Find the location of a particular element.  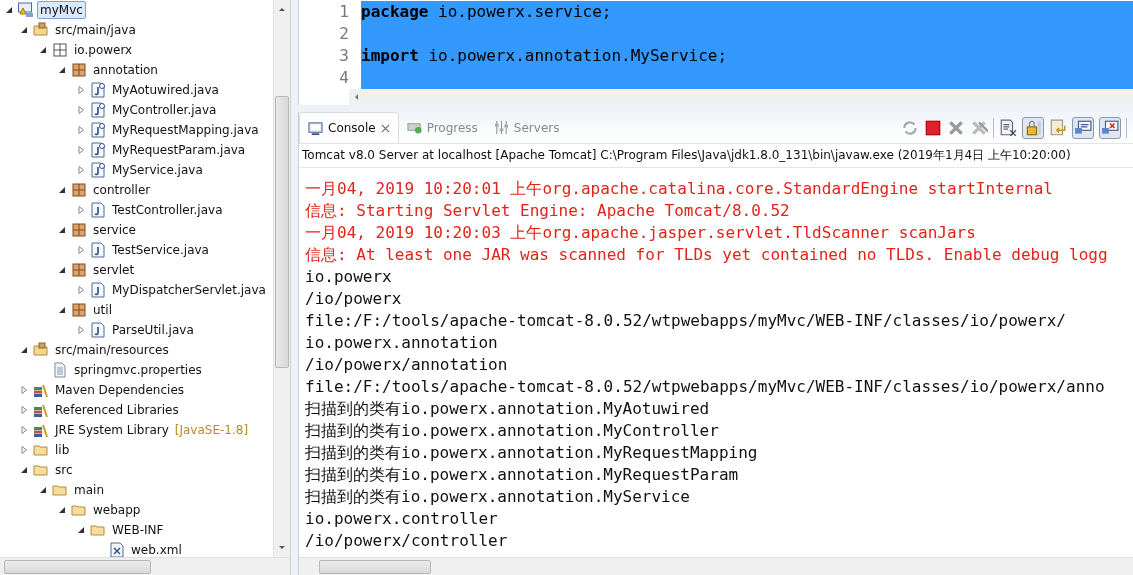

clear-console-icon is located at coordinates (1008, 127).